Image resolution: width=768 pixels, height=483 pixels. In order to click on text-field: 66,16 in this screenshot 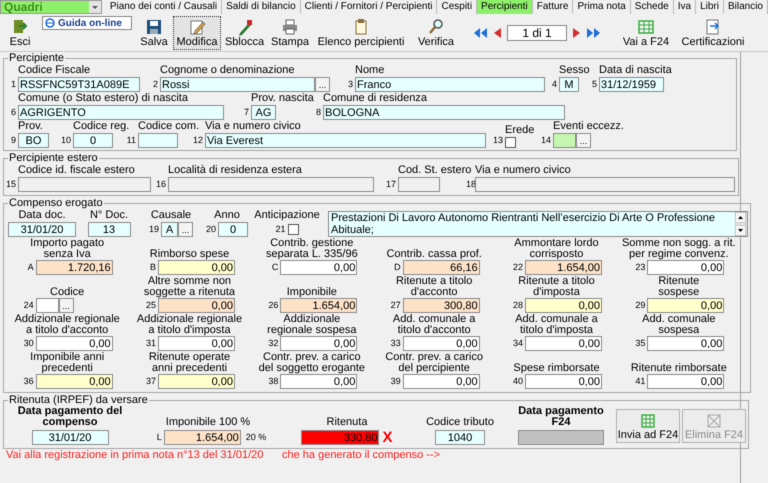, I will do `click(441, 267)`.